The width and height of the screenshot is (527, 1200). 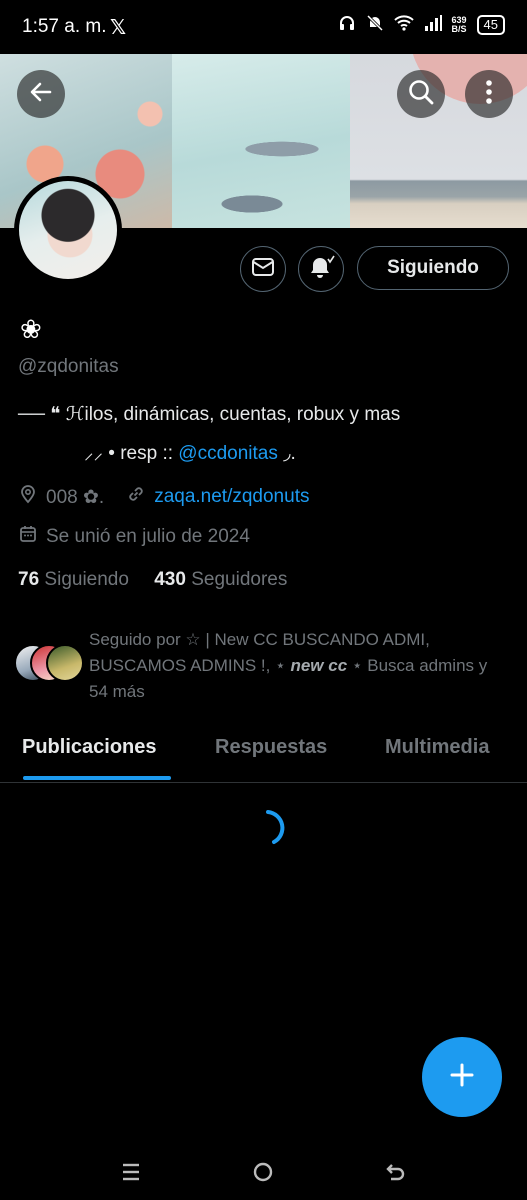 I want to click on battery-indicator: 45, so click(x=490, y=24).